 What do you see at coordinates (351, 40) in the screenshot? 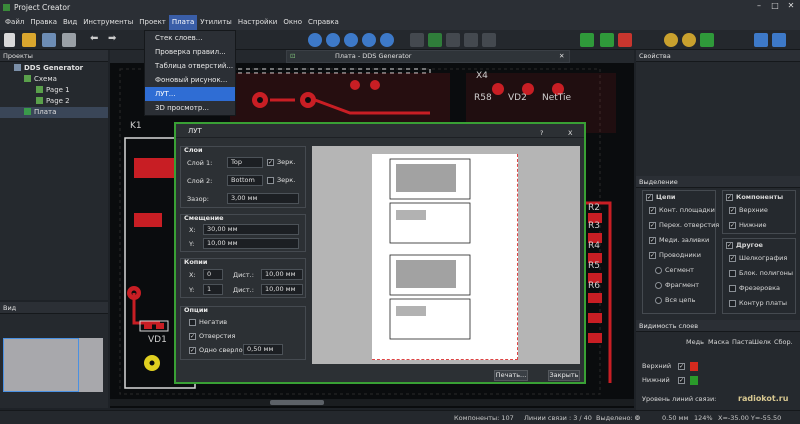
I see `zoom-fit-icon` at bounding box center [351, 40].